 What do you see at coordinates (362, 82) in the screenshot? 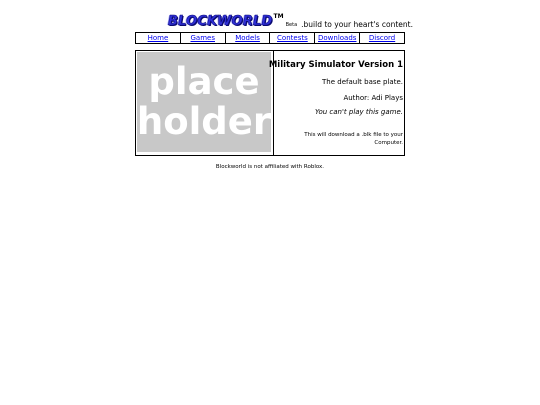
I see `game-description: The default base plate.` at bounding box center [362, 82].